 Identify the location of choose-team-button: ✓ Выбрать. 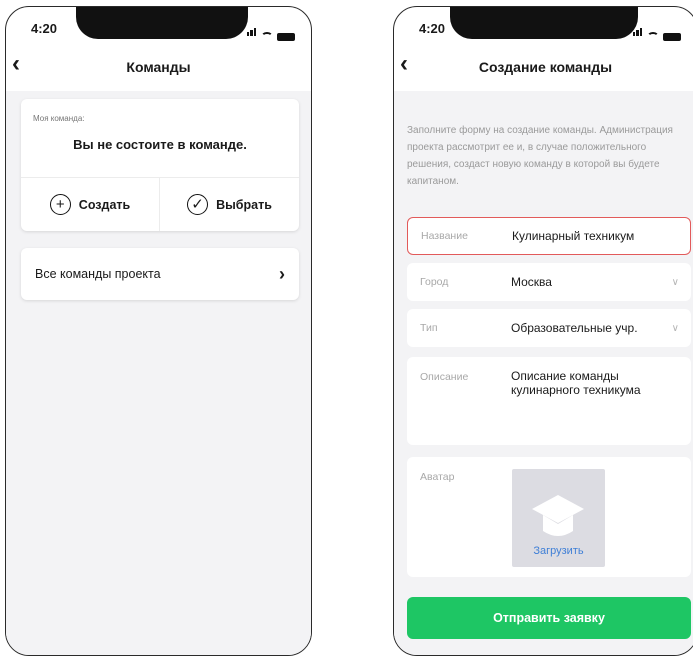
(229, 204).